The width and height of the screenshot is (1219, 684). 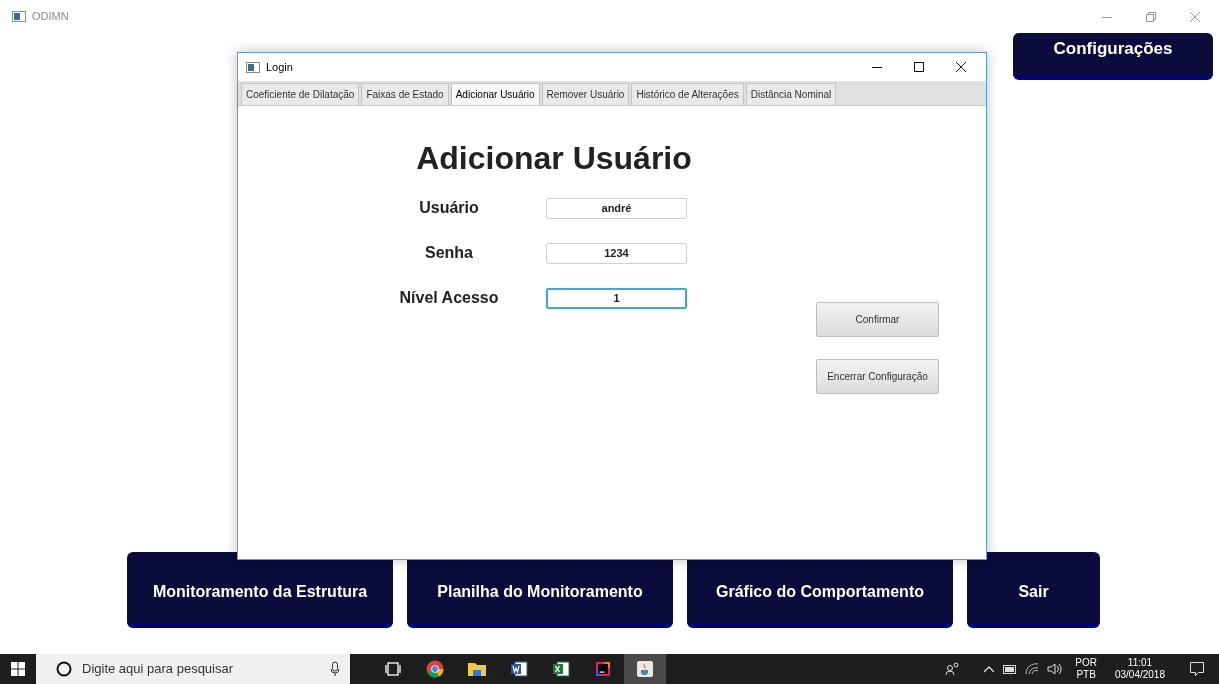 I want to click on folder-icon, so click(x=477, y=669).